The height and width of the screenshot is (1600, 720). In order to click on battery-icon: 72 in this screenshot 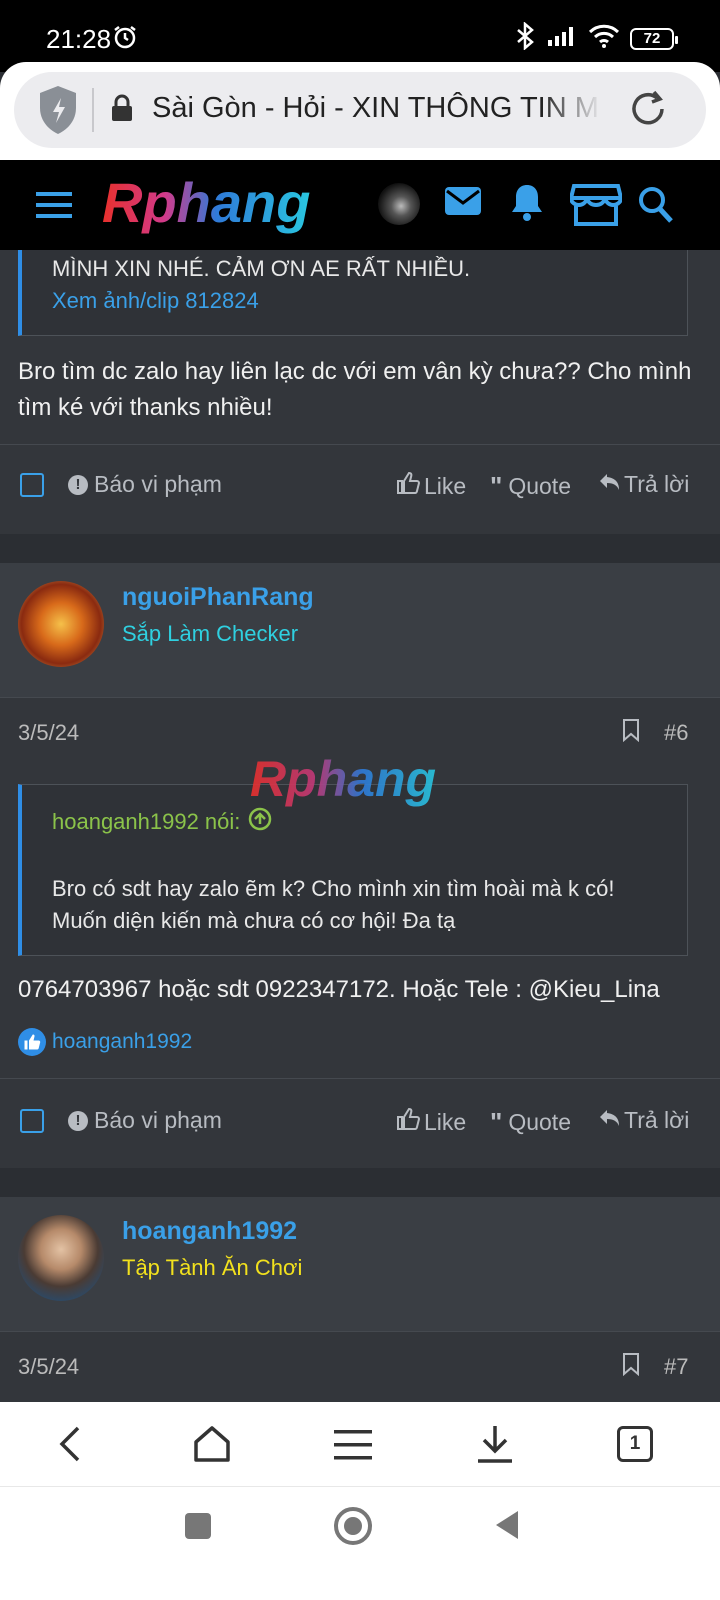, I will do `click(654, 38)`.